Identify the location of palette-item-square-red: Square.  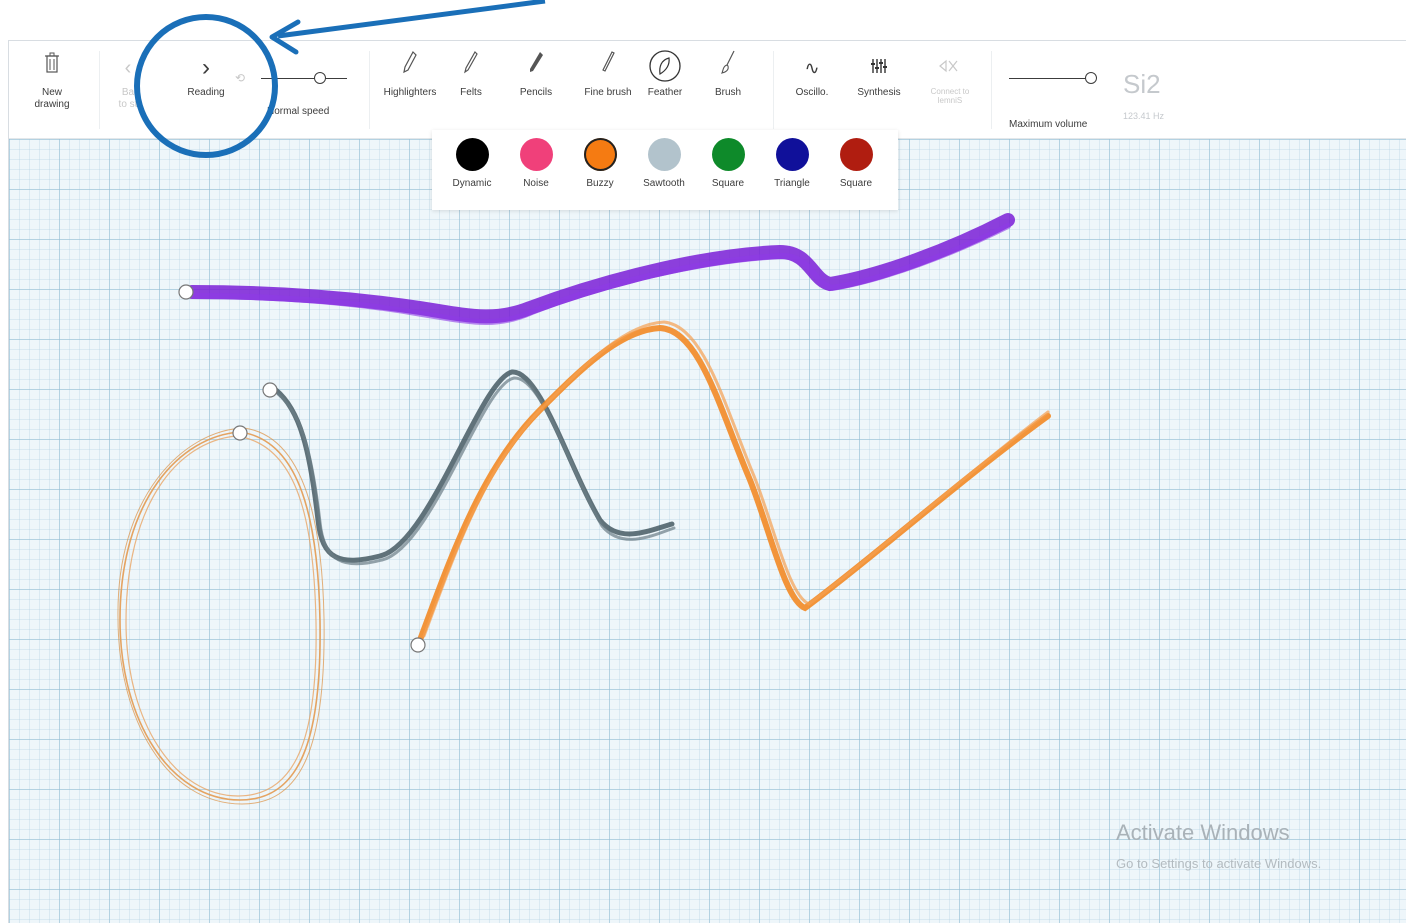
(856, 163).